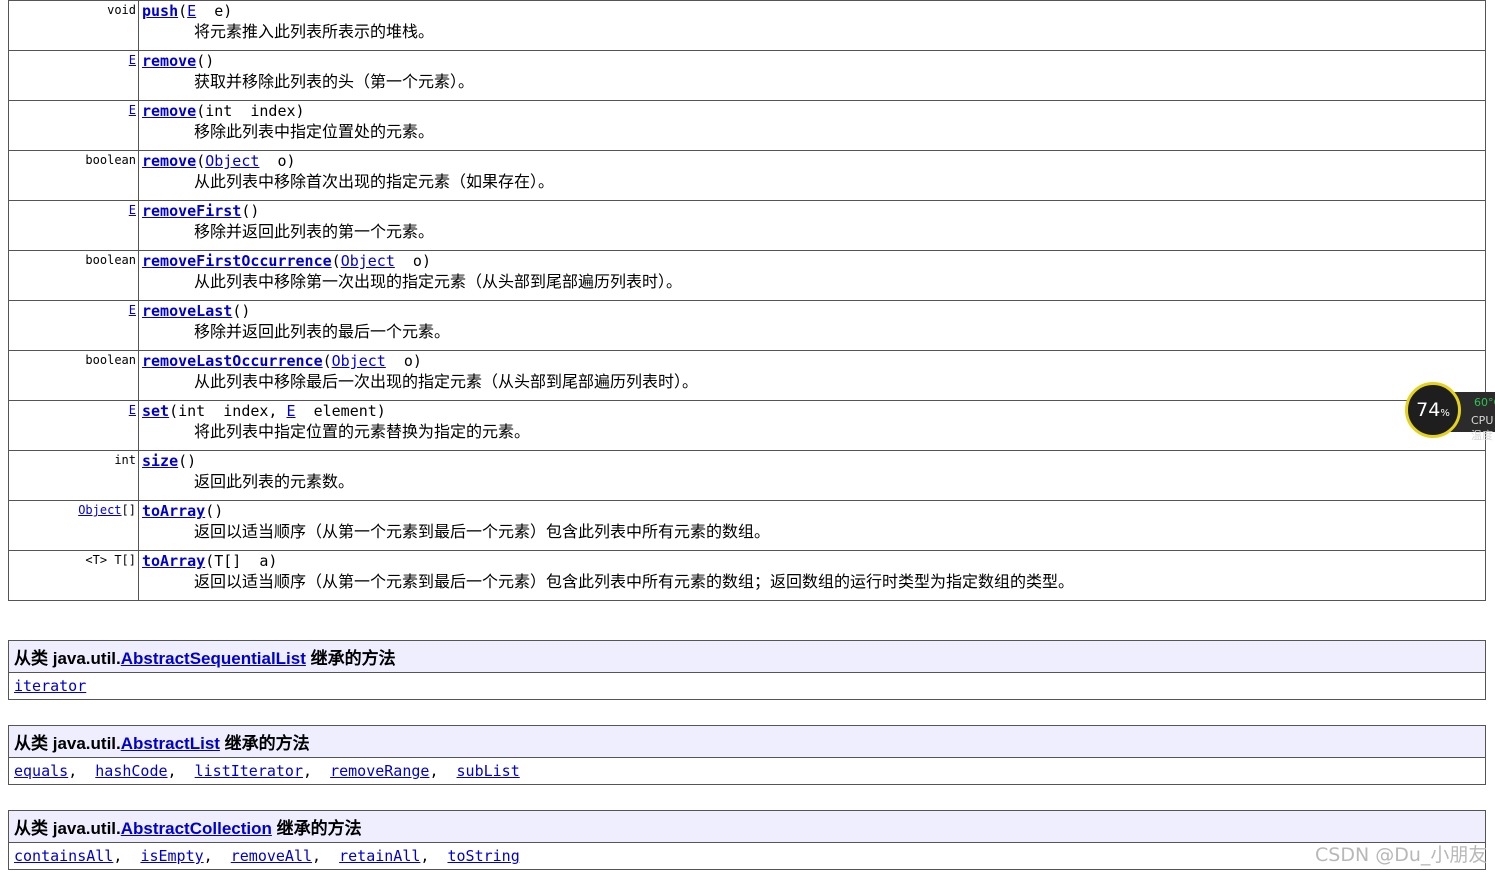  What do you see at coordinates (1445, 413) in the screenshot?
I see `cpu-percent-sign: %` at bounding box center [1445, 413].